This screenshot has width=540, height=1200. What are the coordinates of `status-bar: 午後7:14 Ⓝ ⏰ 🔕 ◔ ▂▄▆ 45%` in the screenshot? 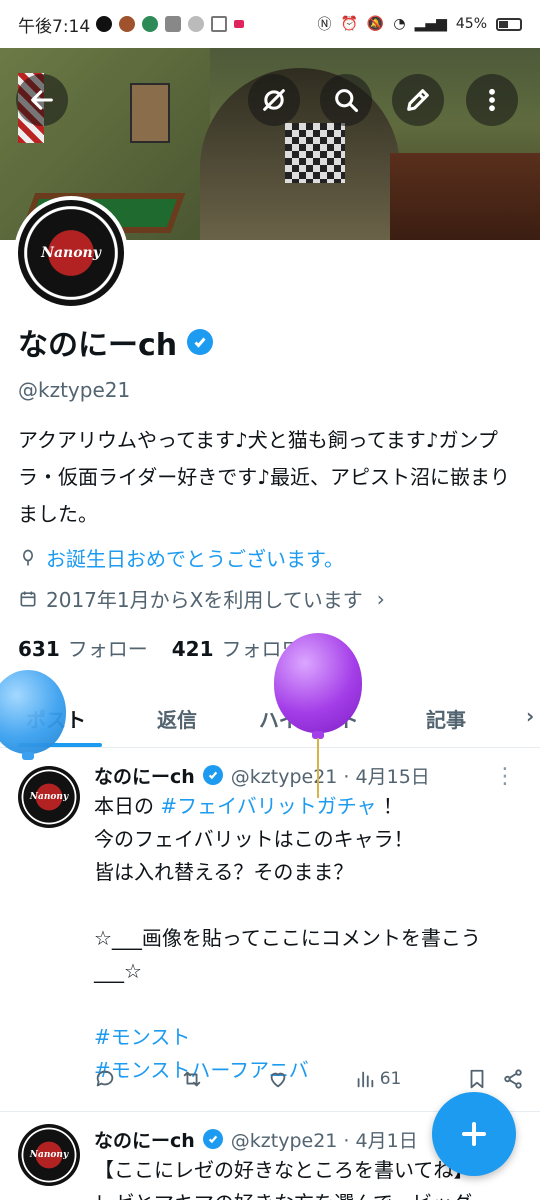 It's located at (270, 24).